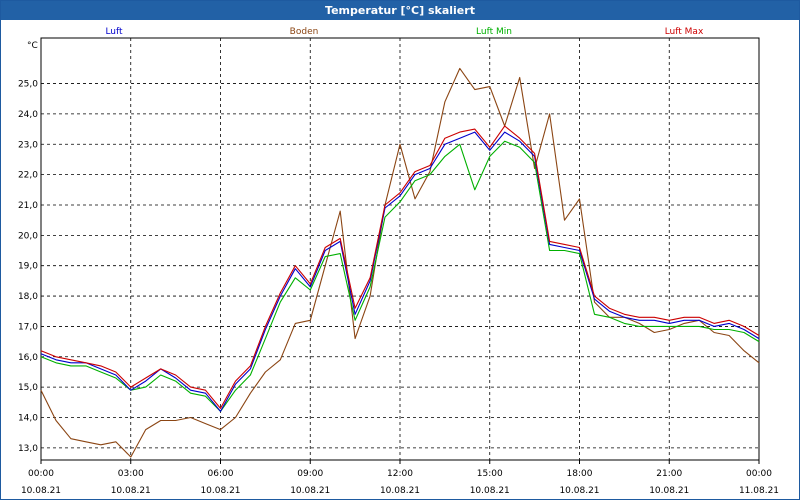 The image size is (800, 500). Describe the element at coordinates (669, 474) in the screenshot. I see `x-tick-time-label: 21:00` at that location.